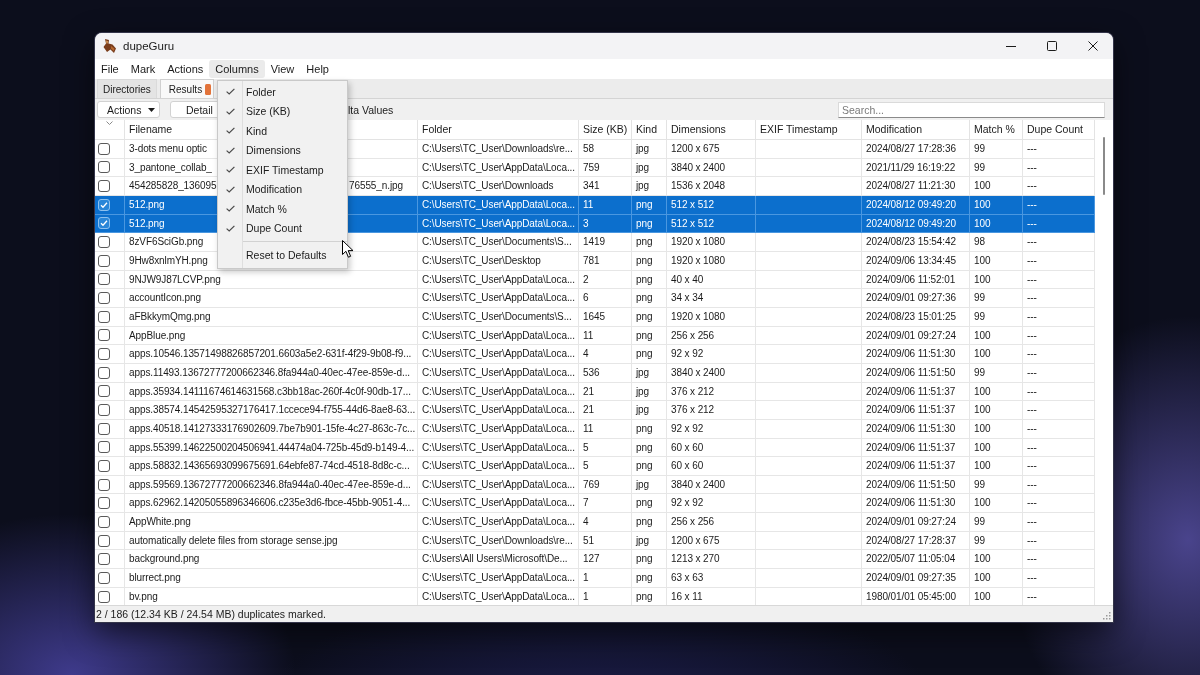 This screenshot has height=675, width=1200. What do you see at coordinates (168, 260) in the screenshot?
I see `file-name: 9Hw8xnlmYH.png` at bounding box center [168, 260].